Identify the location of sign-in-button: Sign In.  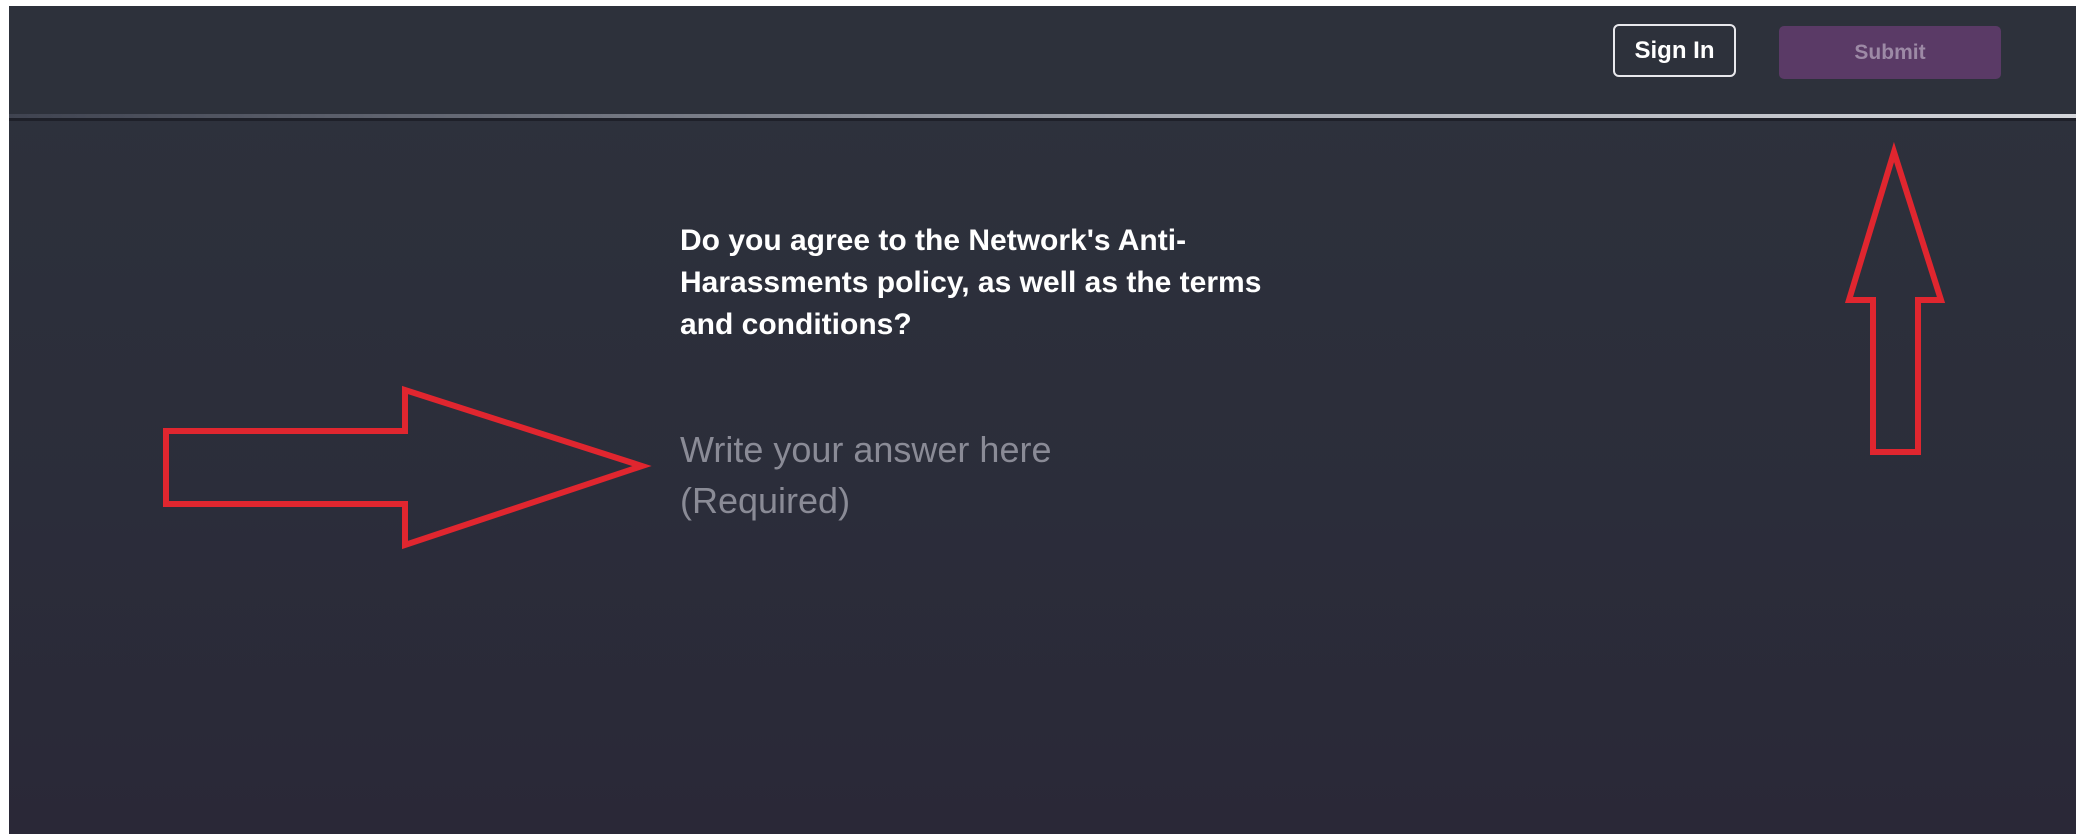
(1674, 50).